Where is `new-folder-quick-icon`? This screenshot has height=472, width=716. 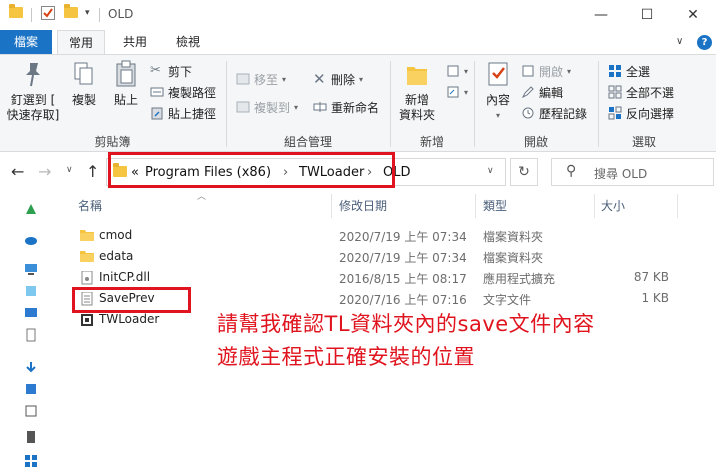
new-folder-quick-icon is located at coordinates (71, 11).